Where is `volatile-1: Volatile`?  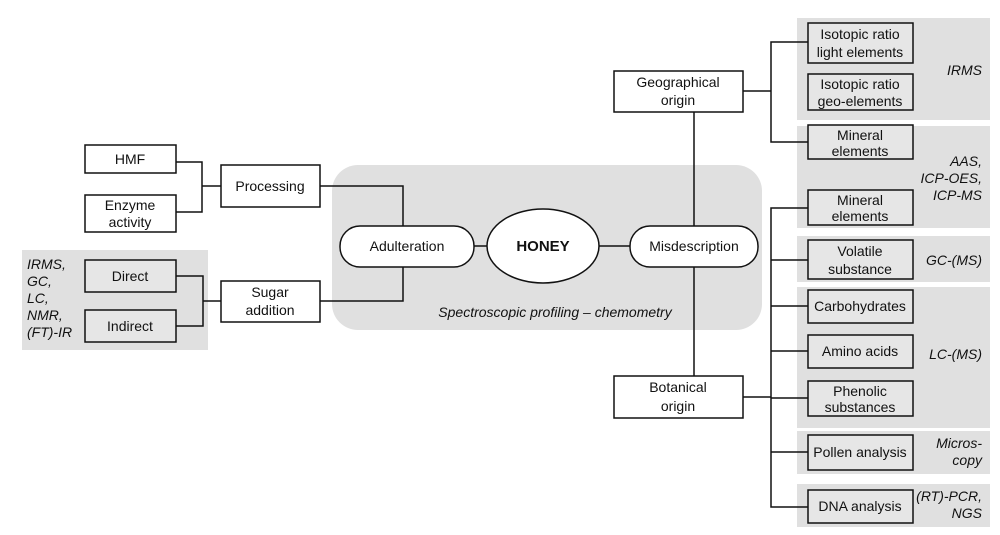
volatile-1: Volatile is located at coordinates (859, 251).